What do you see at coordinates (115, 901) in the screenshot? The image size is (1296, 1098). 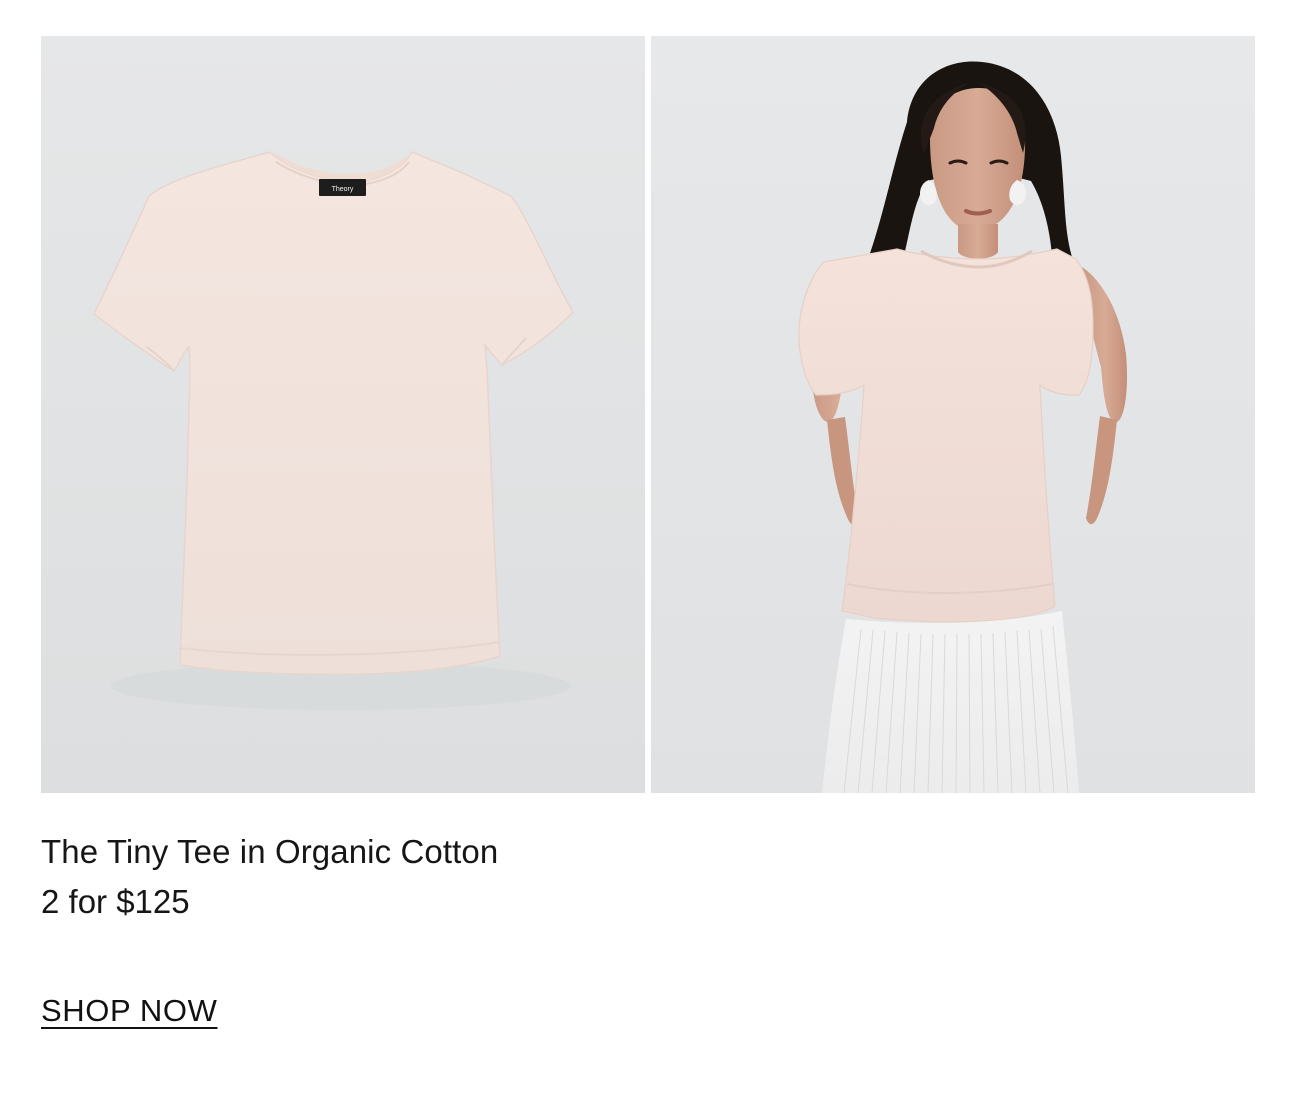 I see `product-price: 2 for $125` at bounding box center [115, 901].